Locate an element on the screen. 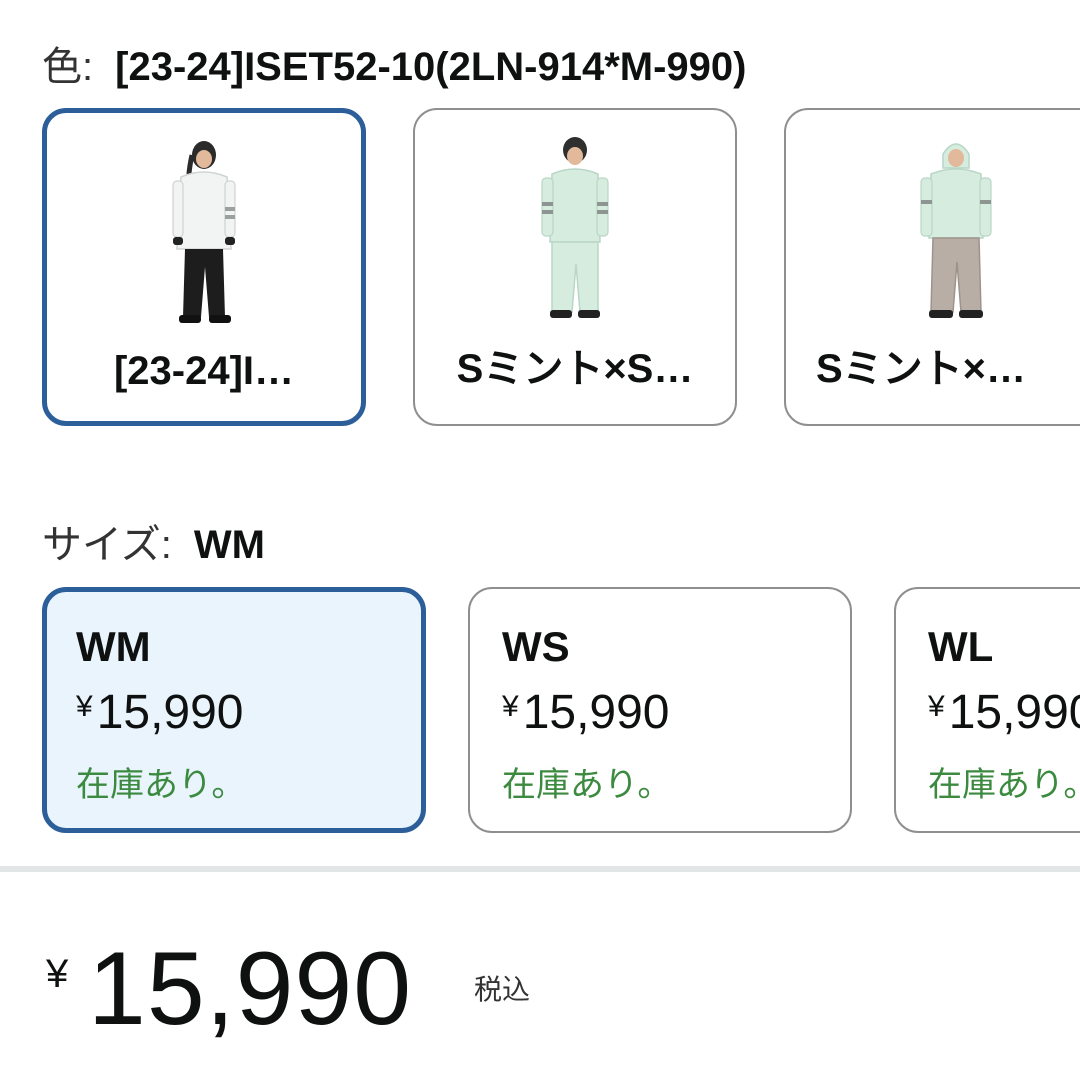 Image resolution: width=1080 pixels, height=1069 pixels. size-option-wm: WM ¥15,990 在庫あり。 is located at coordinates (234, 710).